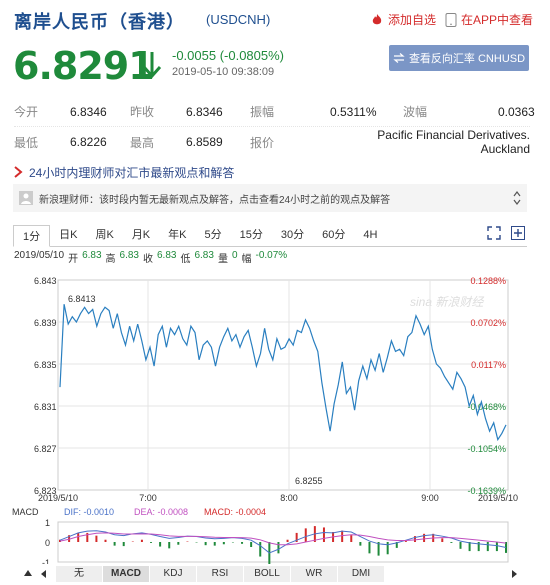 The image size is (550, 585). I want to click on reverse-rate-button: 查看反向汇率 CNHUSD, so click(459, 58).